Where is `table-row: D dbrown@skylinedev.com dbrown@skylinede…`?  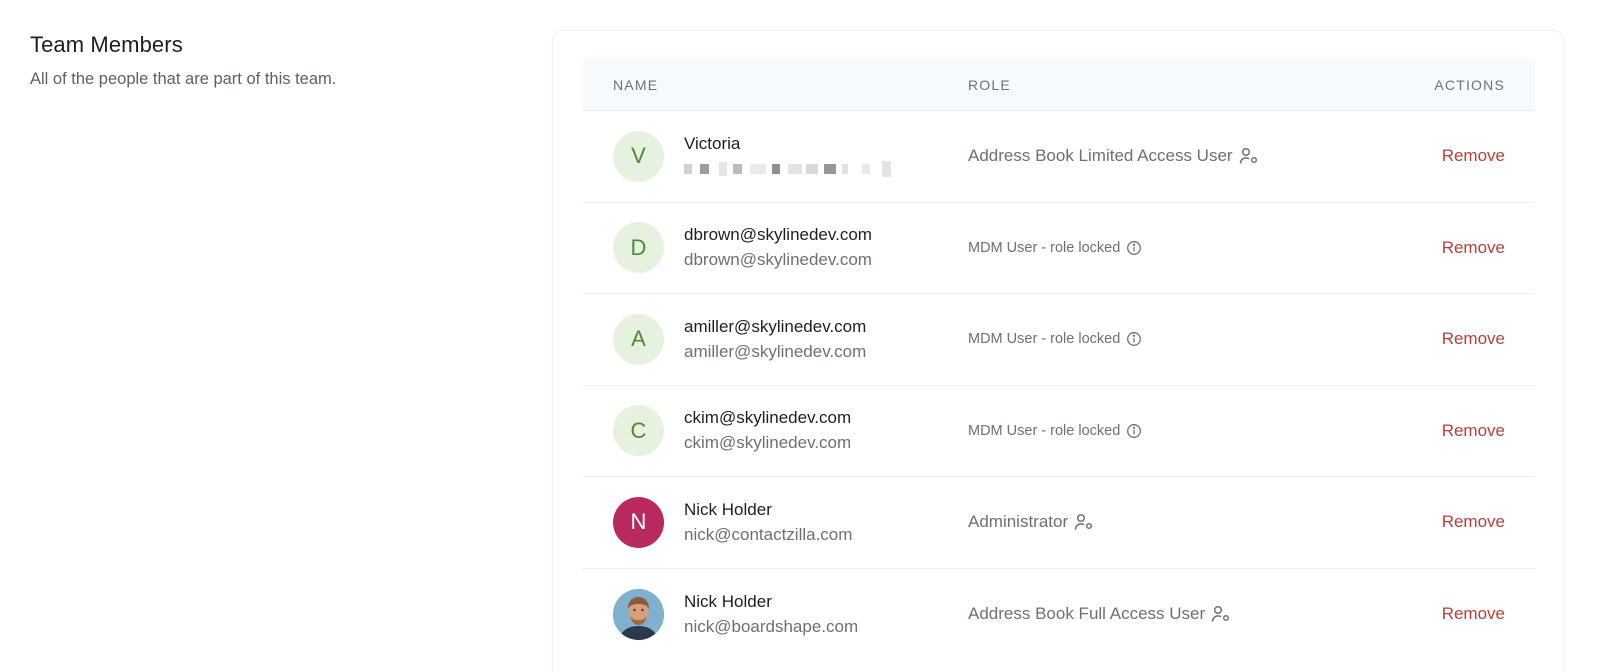 table-row: D dbrown@skylinedev.com dbrown@skylinede… is located at coordinates (1059, 248).